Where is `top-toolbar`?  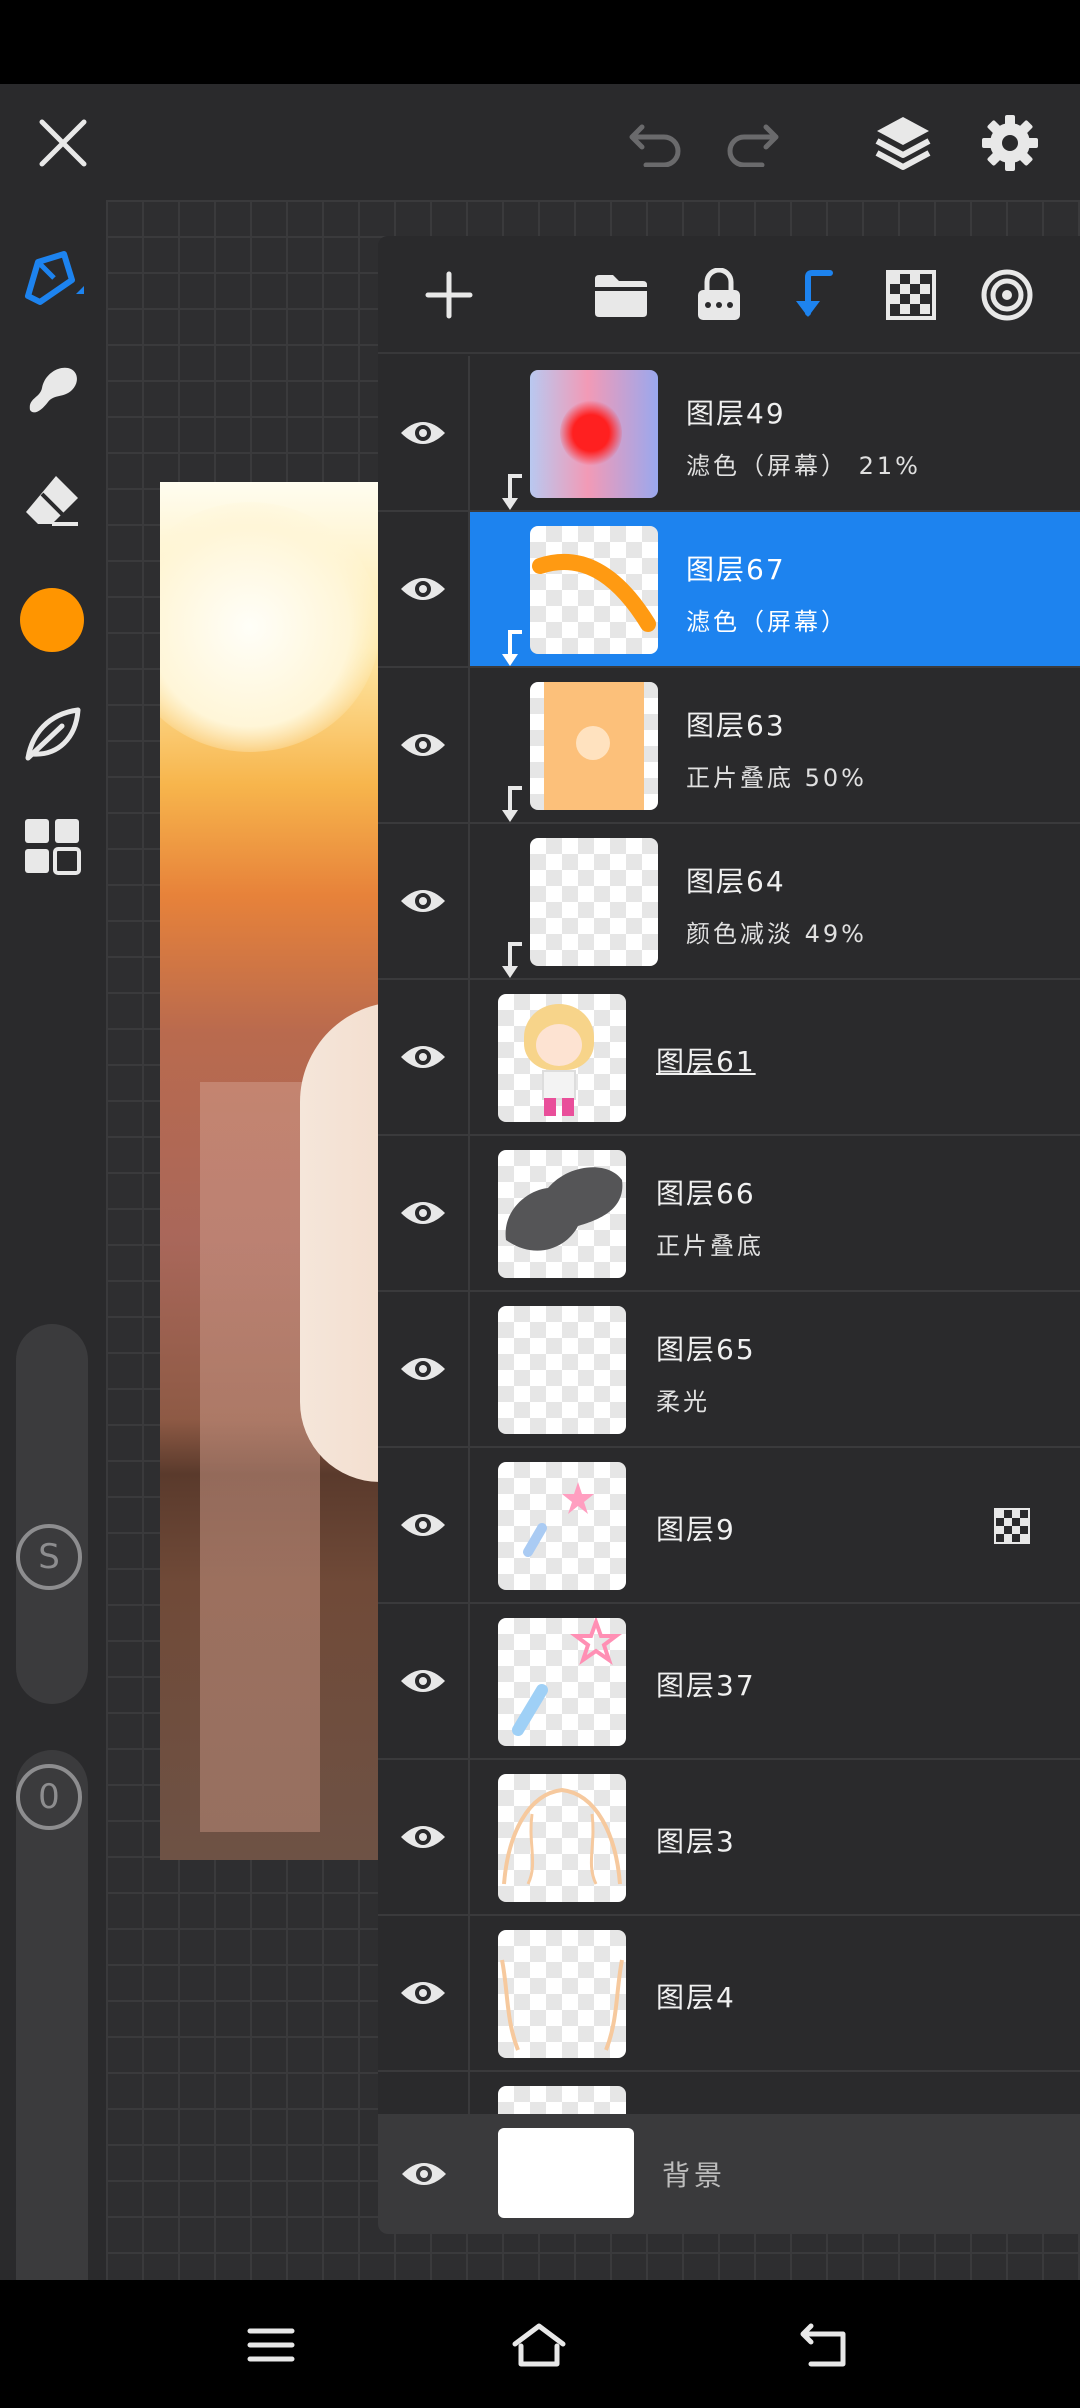
top-toolbar is located at coordinates (540, 142).